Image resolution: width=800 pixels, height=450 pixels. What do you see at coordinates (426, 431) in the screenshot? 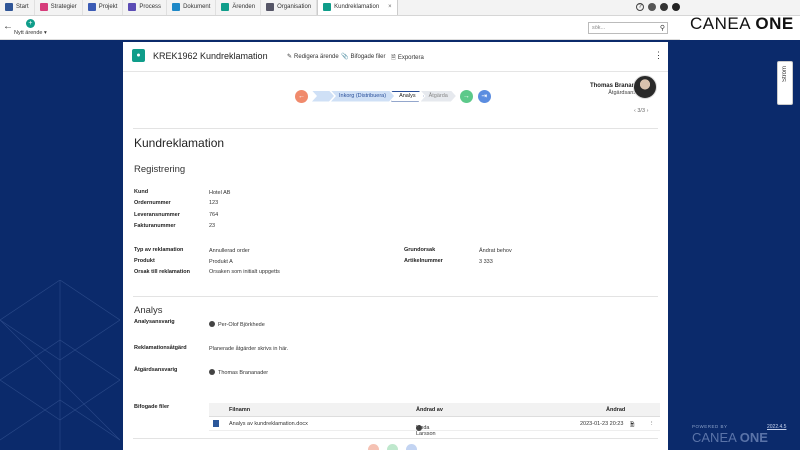
I see `changed-by-name: Linda Larsson` at bounding box center [426, 431].